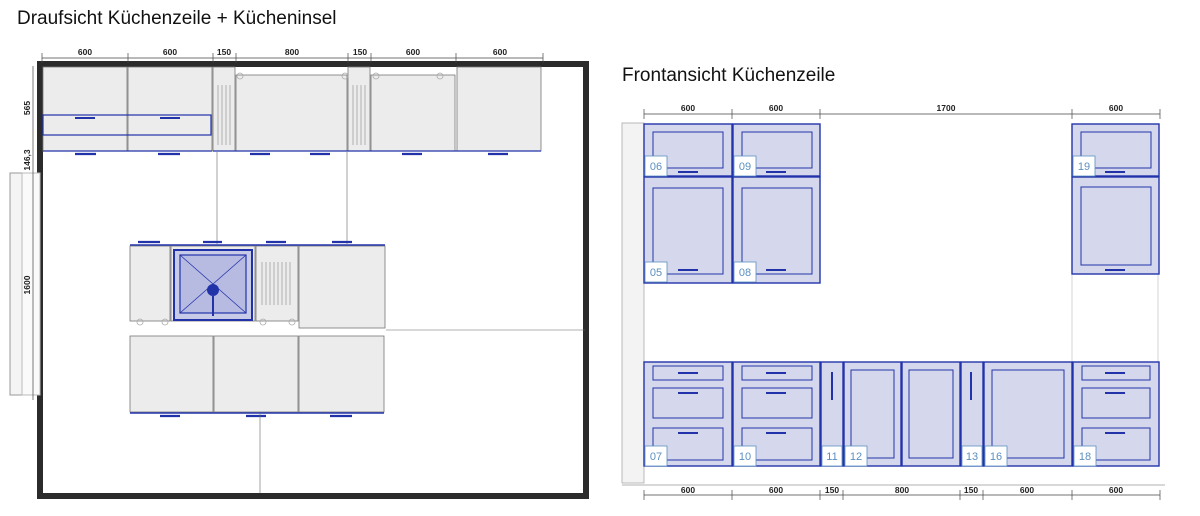  I want to click on dim-top-4: 800, so click(292, 52).